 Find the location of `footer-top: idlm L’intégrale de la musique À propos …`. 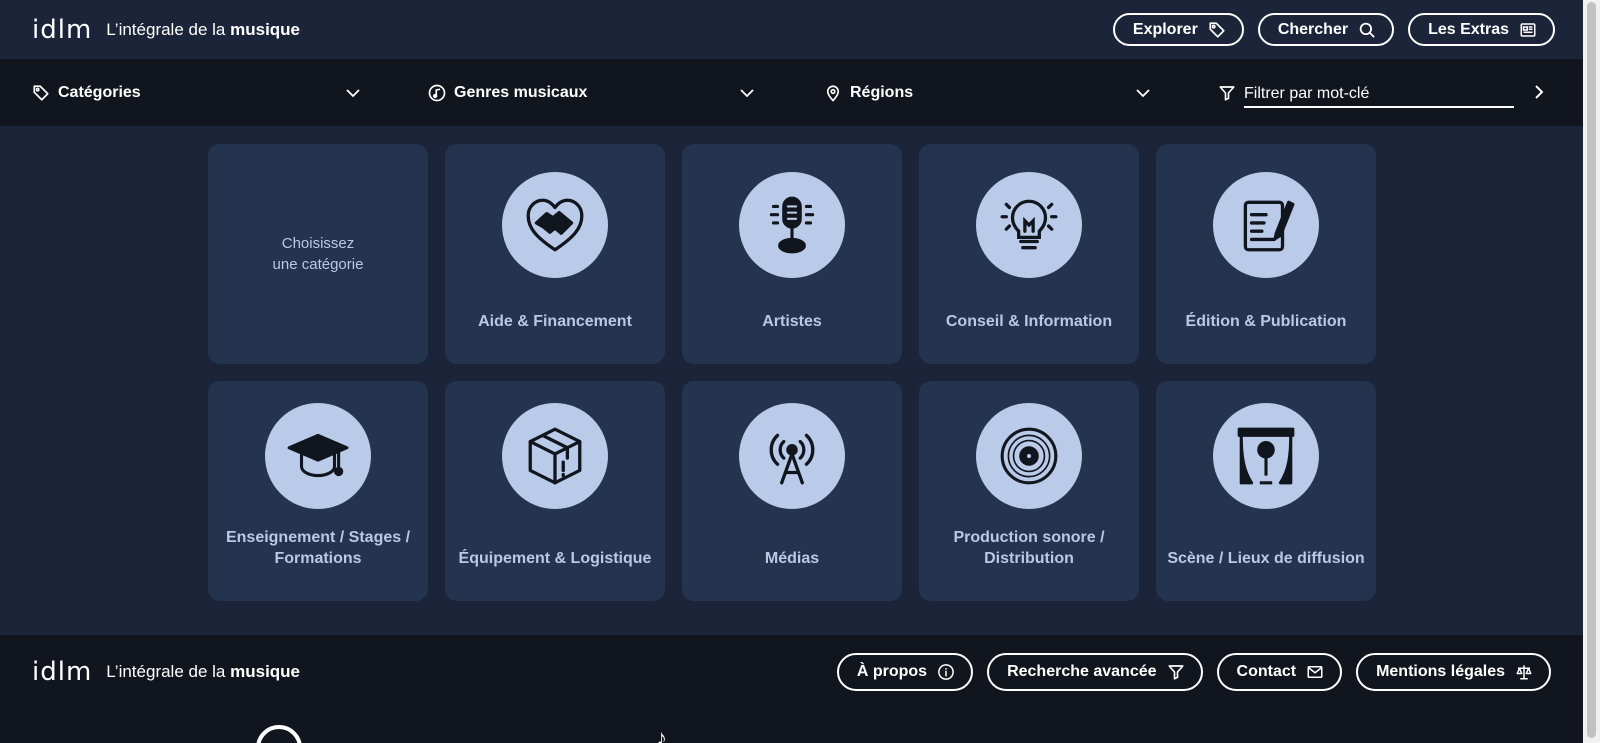

footer-top: idlm L’intégrale de la musique À propos … is located at coordinates (791, 663).